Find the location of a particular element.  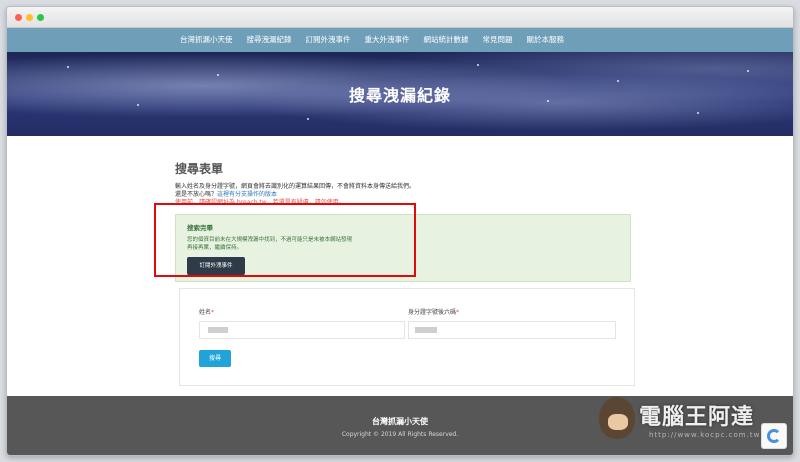

nav-item-statistics: 網站統計數據 is located at coordinates (446, 40).